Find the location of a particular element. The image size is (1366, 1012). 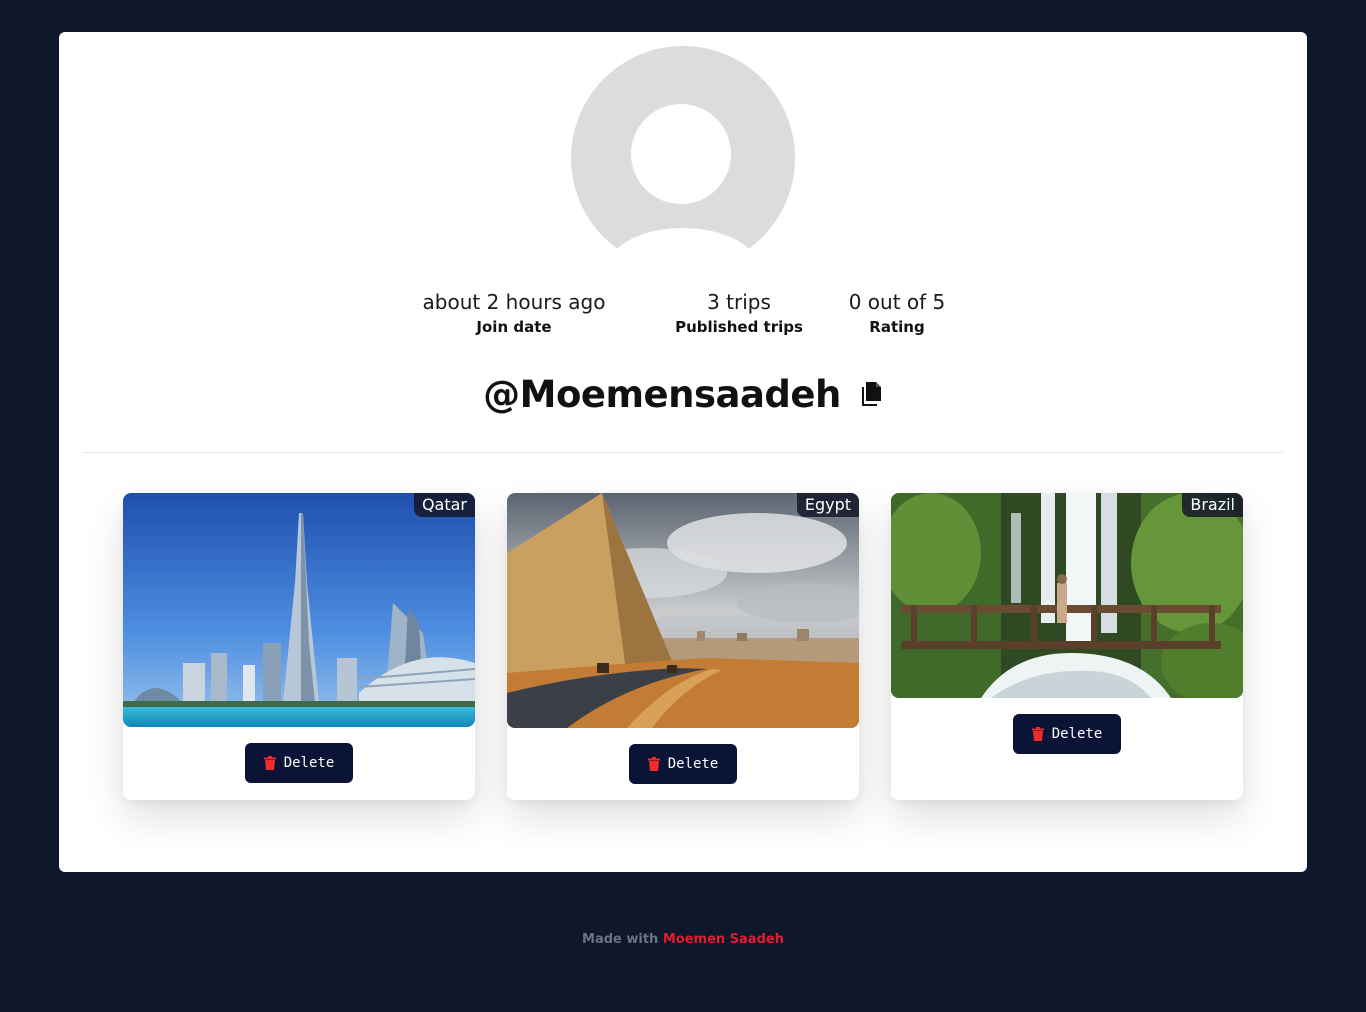

trip-card: Brazil Delete is located at coordinates (1067, 646).